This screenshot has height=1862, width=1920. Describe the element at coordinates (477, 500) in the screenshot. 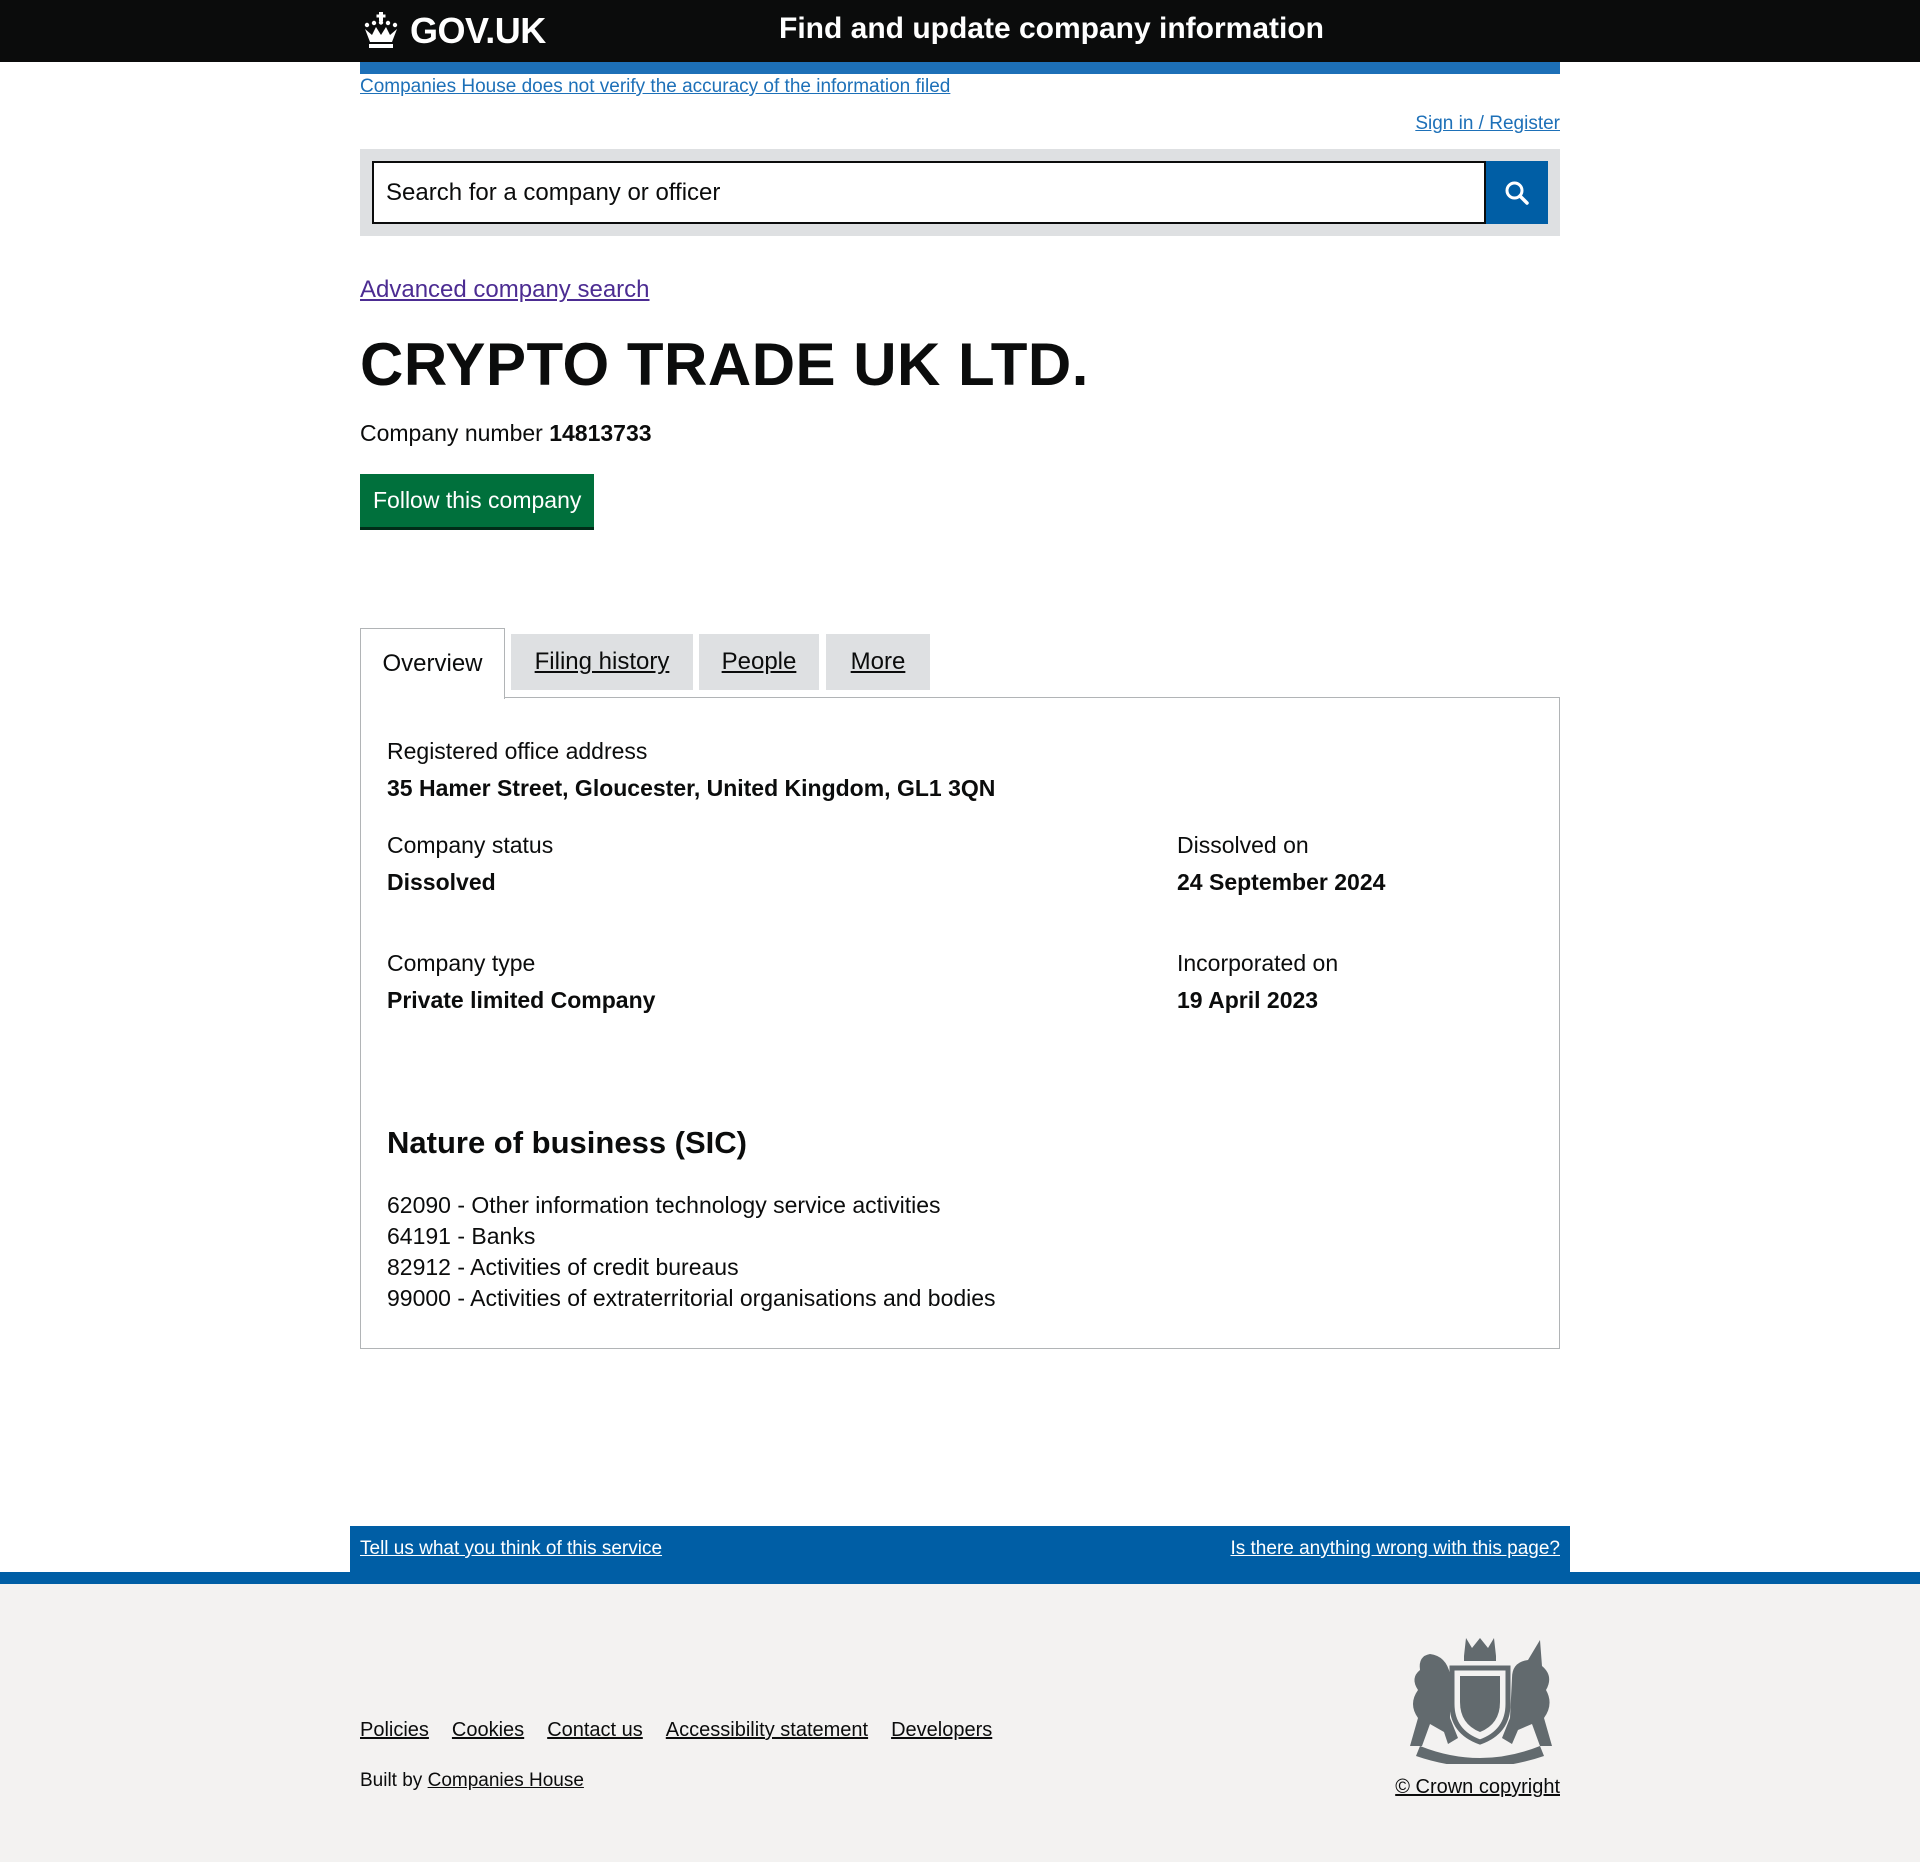

I see `follow-company-button: Follow this company` at that location.